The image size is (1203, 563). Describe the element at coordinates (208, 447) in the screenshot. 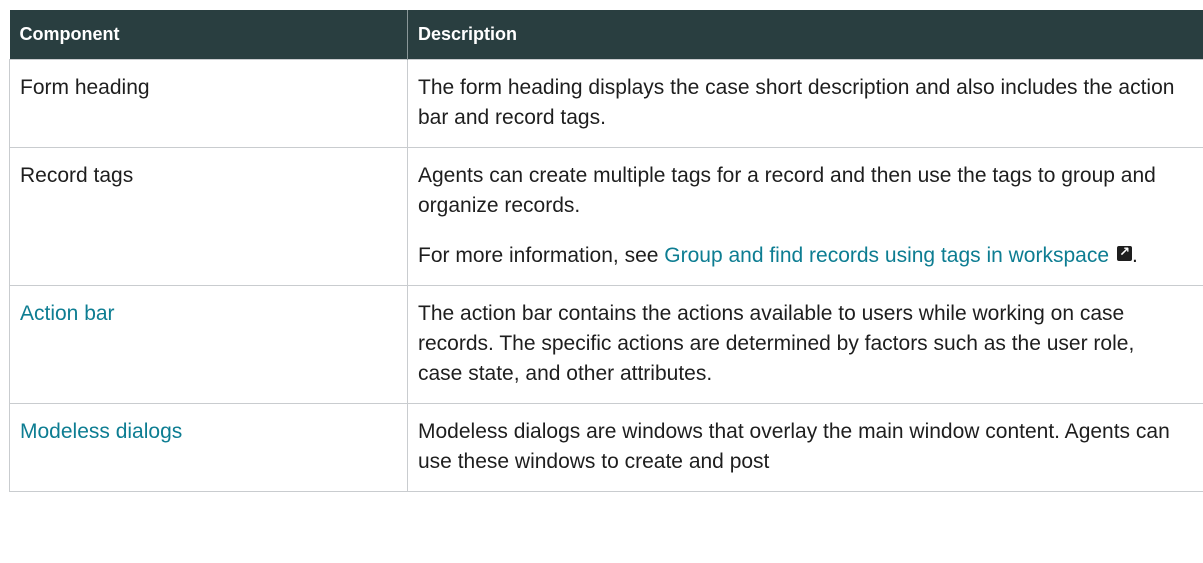

I see `component-cell: Modeless dialogs` at that location.